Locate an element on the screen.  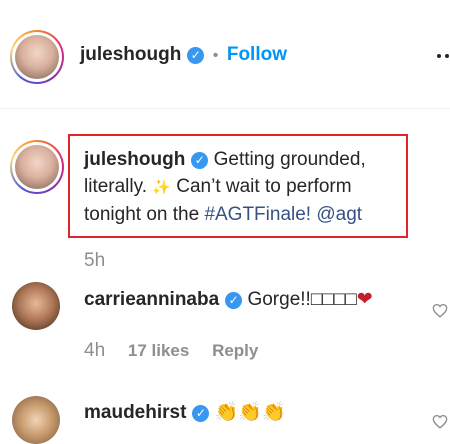
caption-line-2: literally. is located at coordinates (115, 186).